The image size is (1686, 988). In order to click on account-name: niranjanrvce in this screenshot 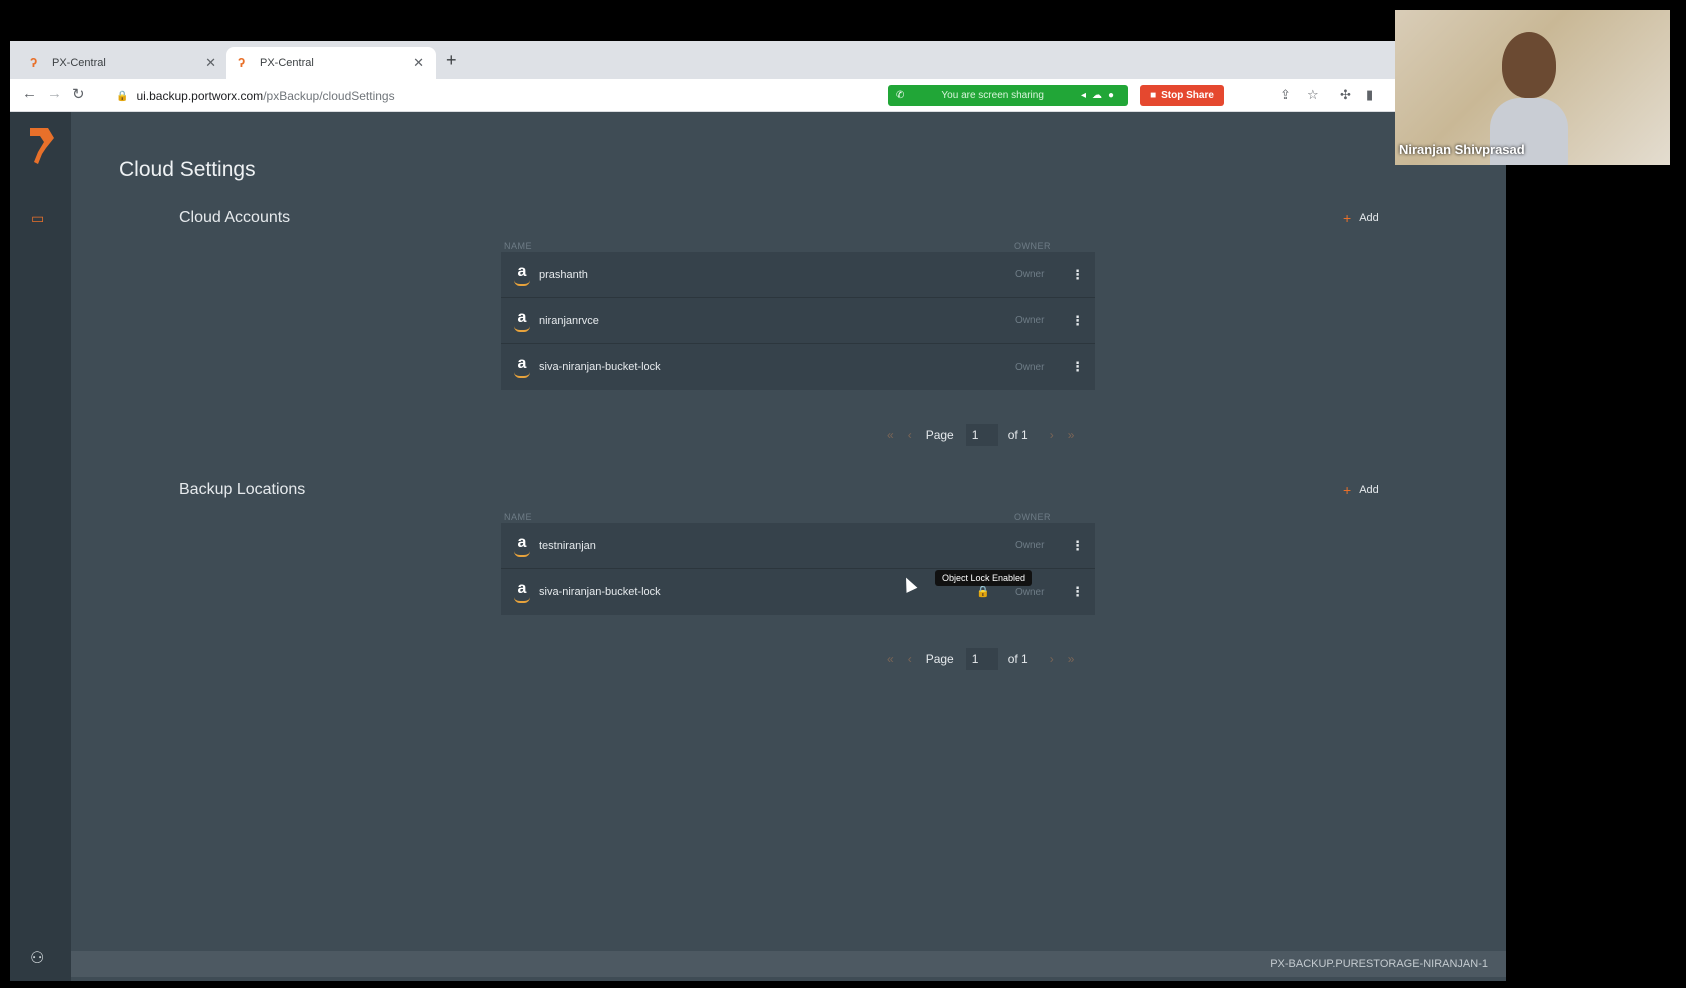, I will do `click(569, 320)`.